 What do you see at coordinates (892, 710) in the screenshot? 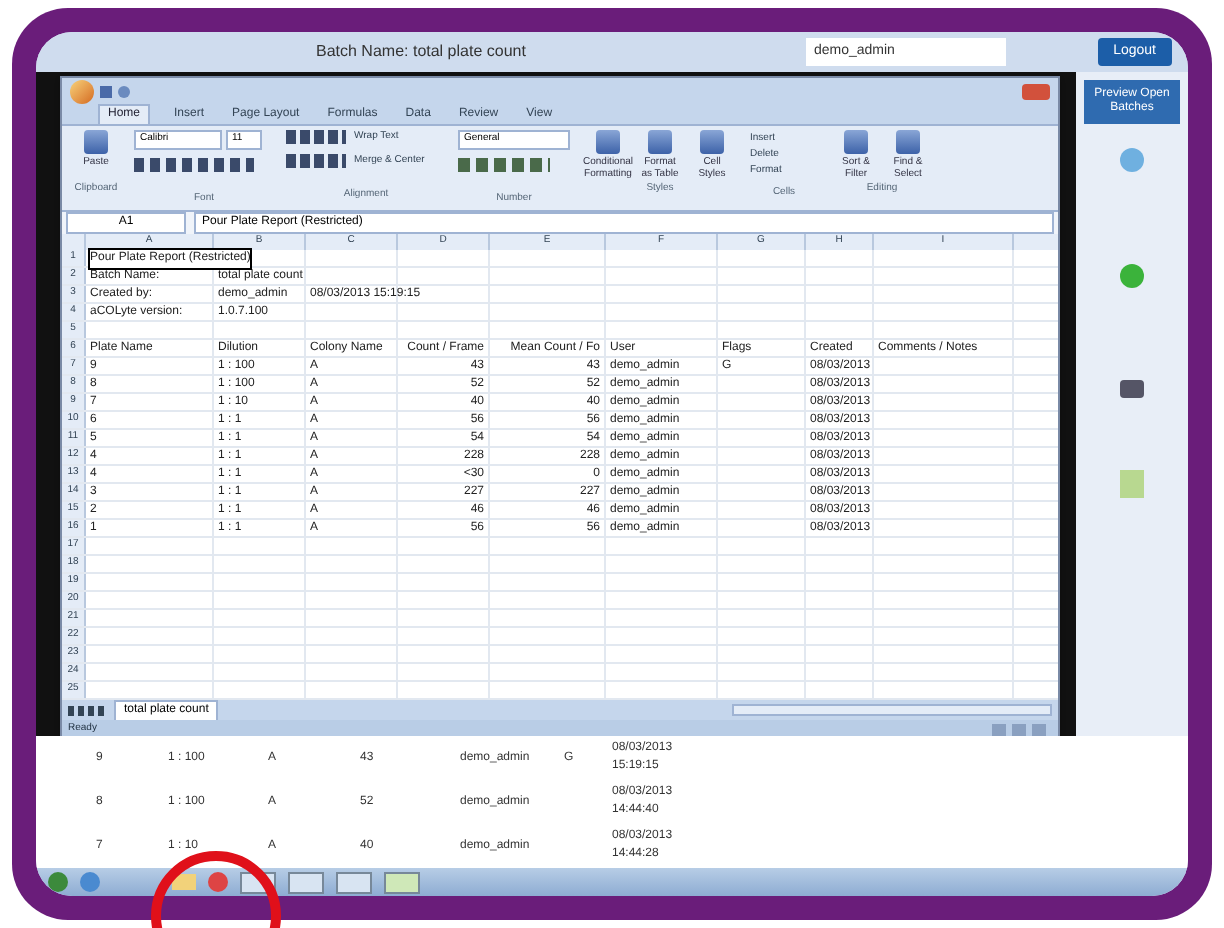
I see `horizontal-scrollbar` at bounding box center [892, 710].